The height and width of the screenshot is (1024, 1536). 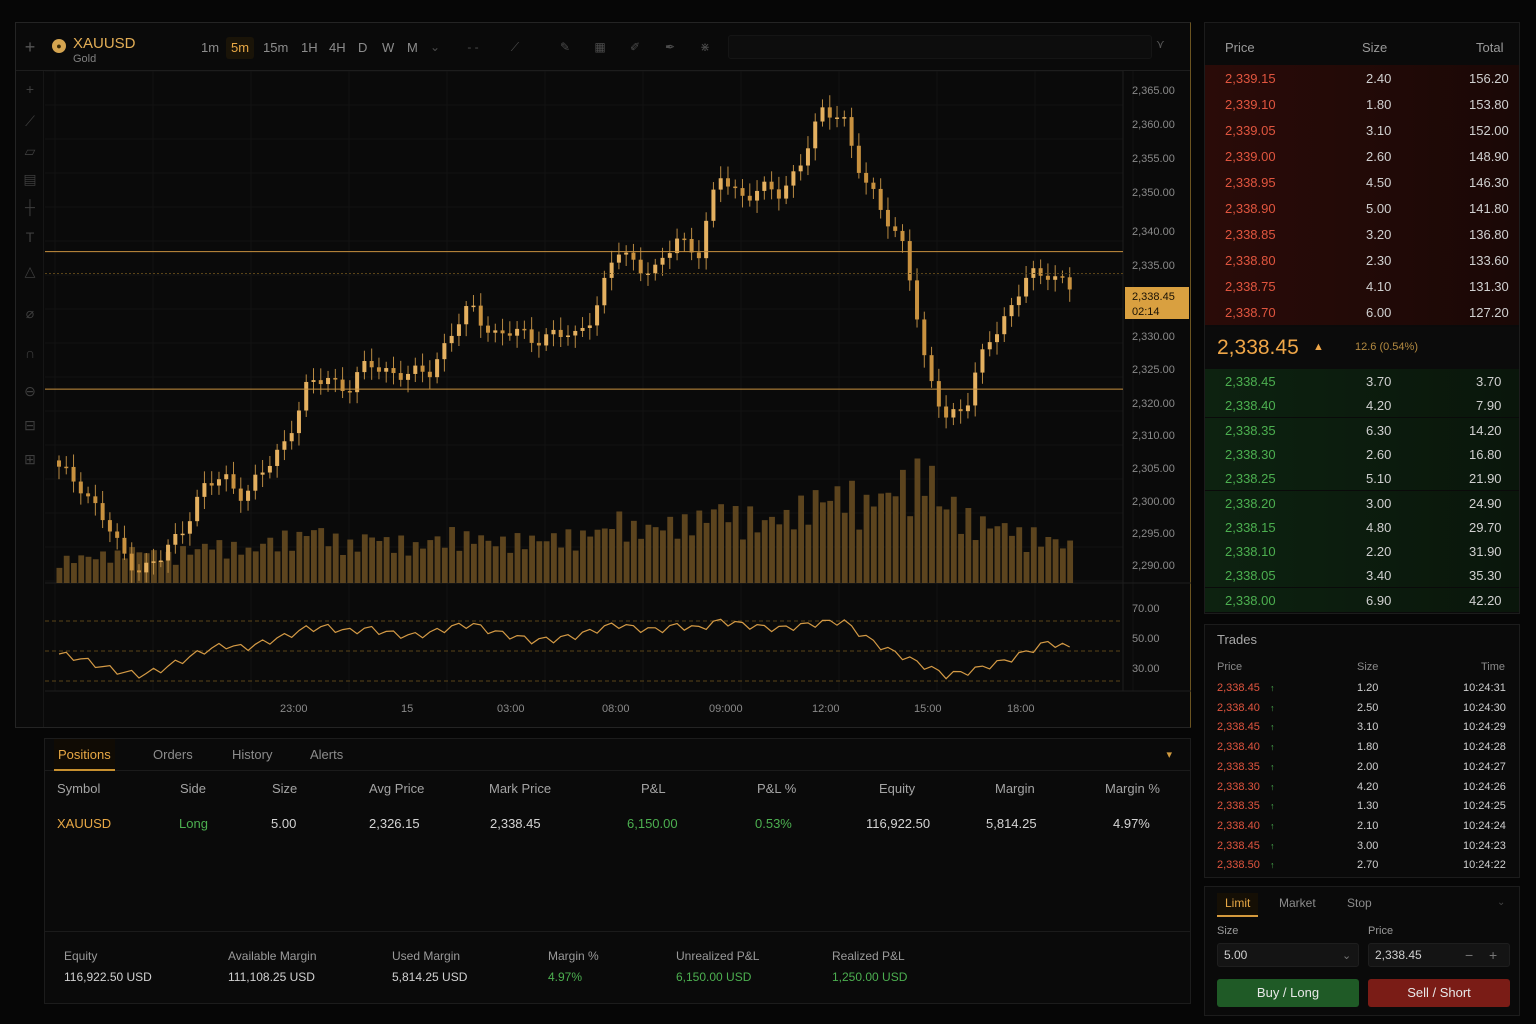 I want to click on pen-icon: ✒, so click(x=670, y=47).